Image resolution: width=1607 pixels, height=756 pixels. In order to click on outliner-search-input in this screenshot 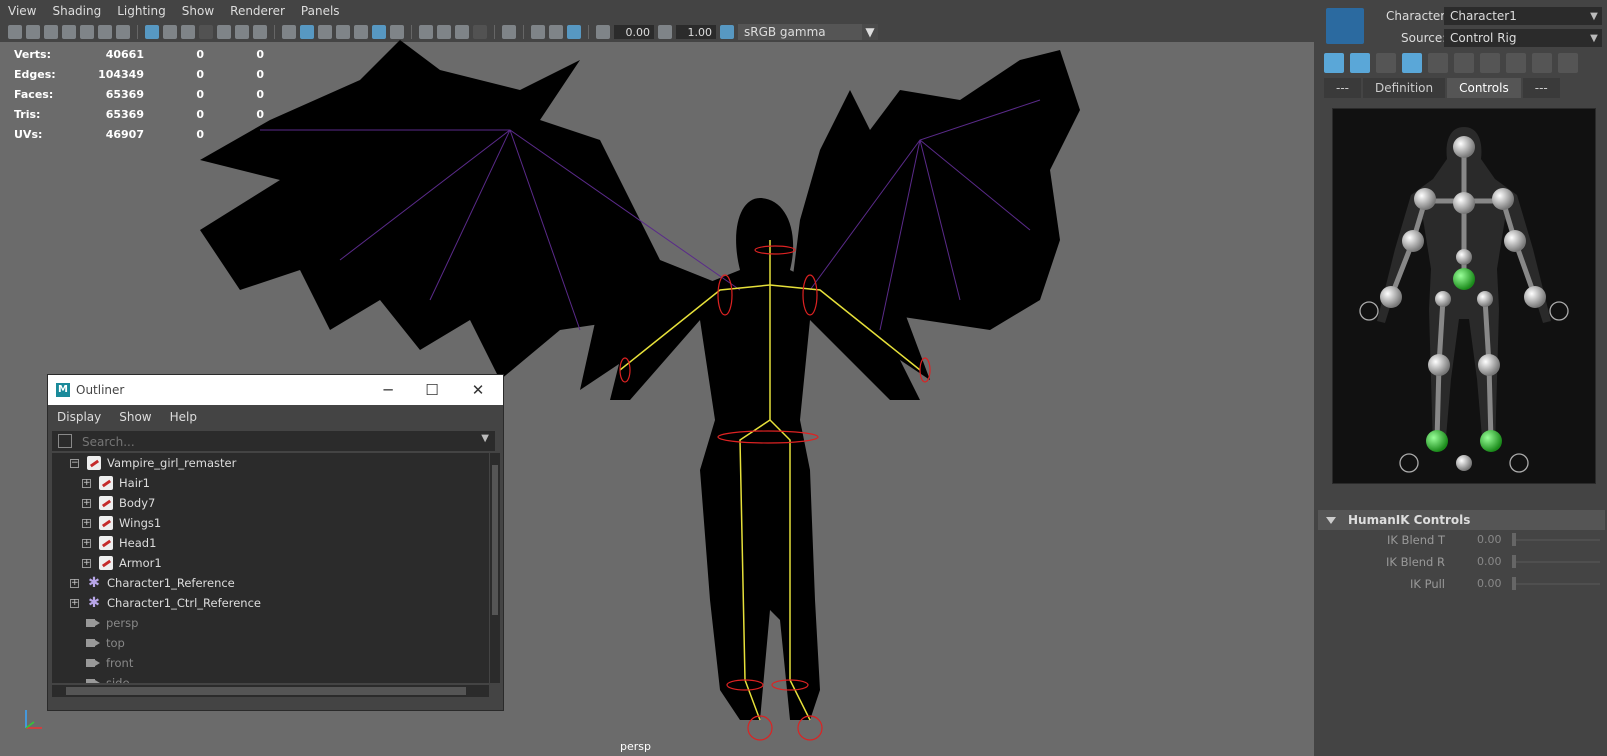, I will do `click(277, 442)`.